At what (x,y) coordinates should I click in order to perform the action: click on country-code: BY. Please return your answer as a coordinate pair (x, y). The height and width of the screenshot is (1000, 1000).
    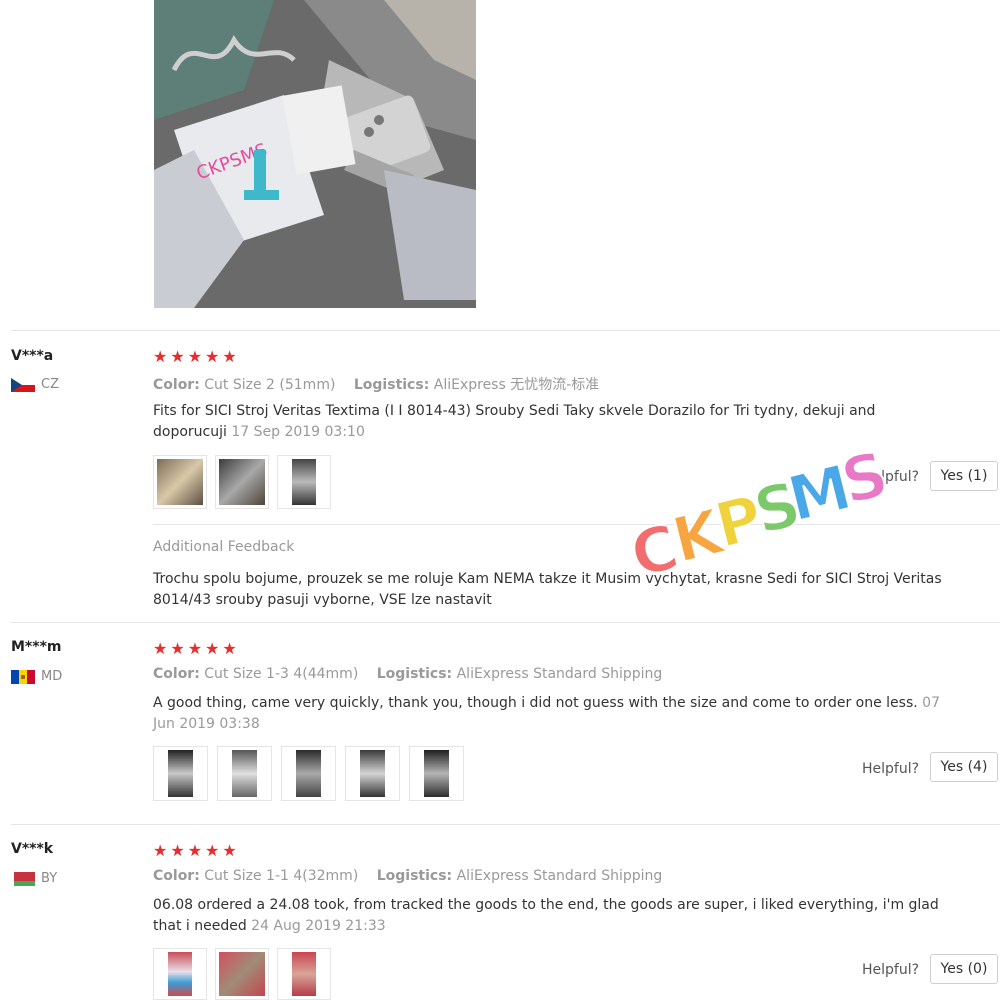
    Looking at the image, I should click on (49, 878).